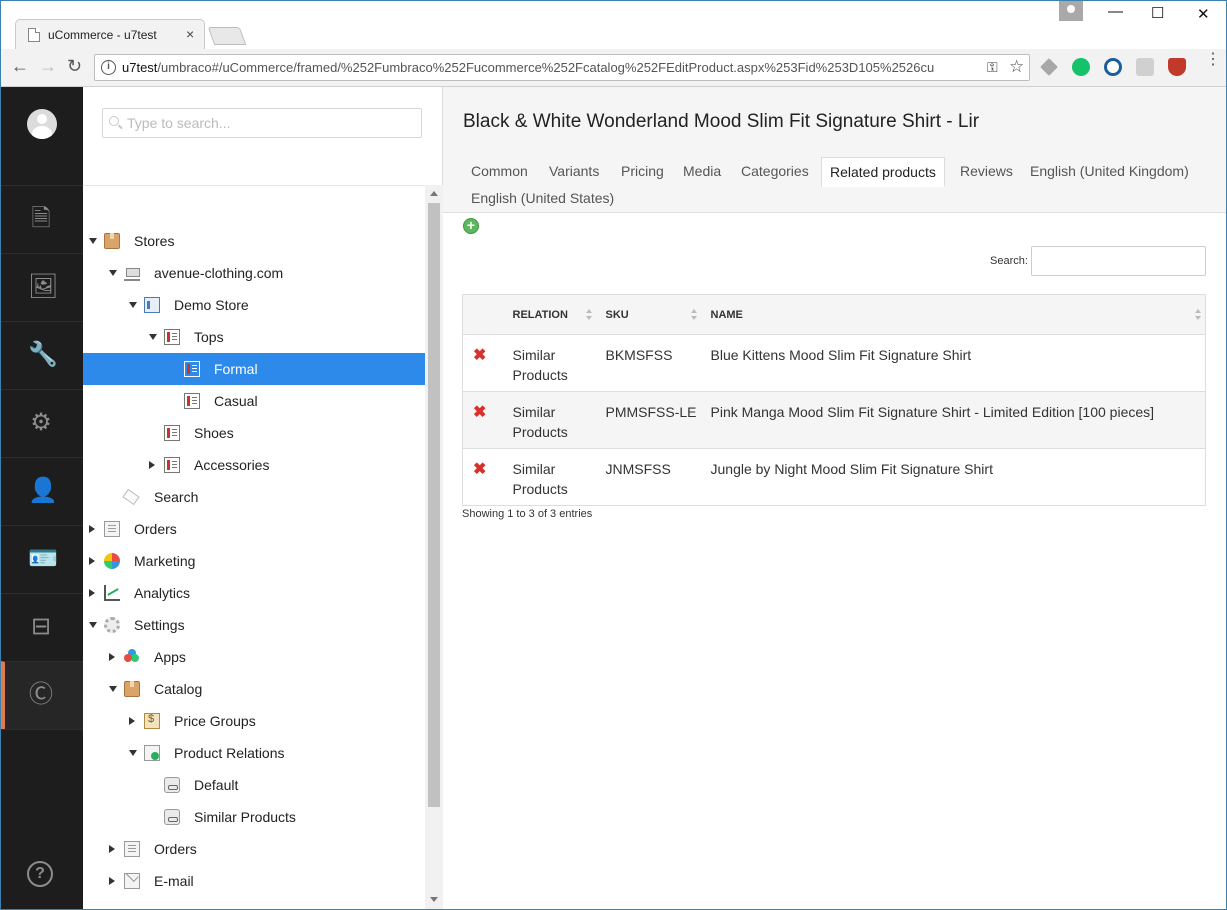  Describe the element at coordinates (254, 689) in the screenshot. I see `tree-node-catalog: Catalog` at that location.